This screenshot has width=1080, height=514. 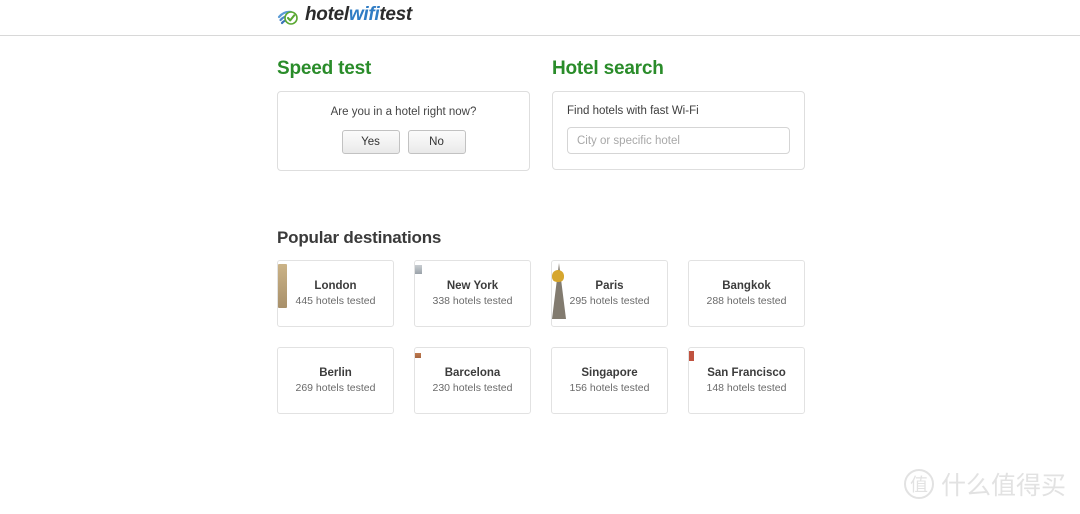 I want to click on brand-logo-link: hotelwifitest, so click(x=344, y=15).